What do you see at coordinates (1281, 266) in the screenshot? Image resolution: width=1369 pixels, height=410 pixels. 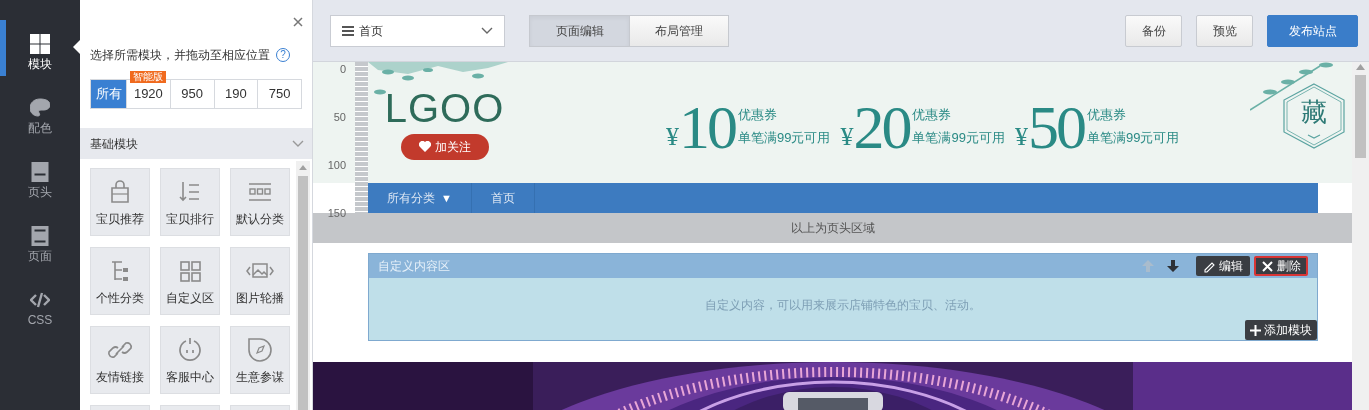 I see `module-action-button: 删除` at bounding box center [1281, 266].